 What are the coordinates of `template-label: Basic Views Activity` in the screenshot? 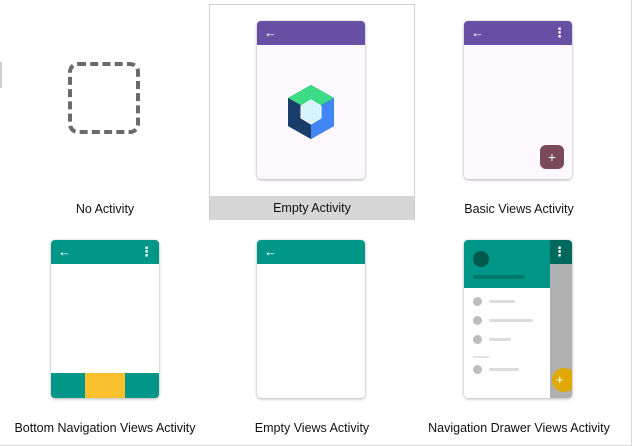 It's located at (519, 209).